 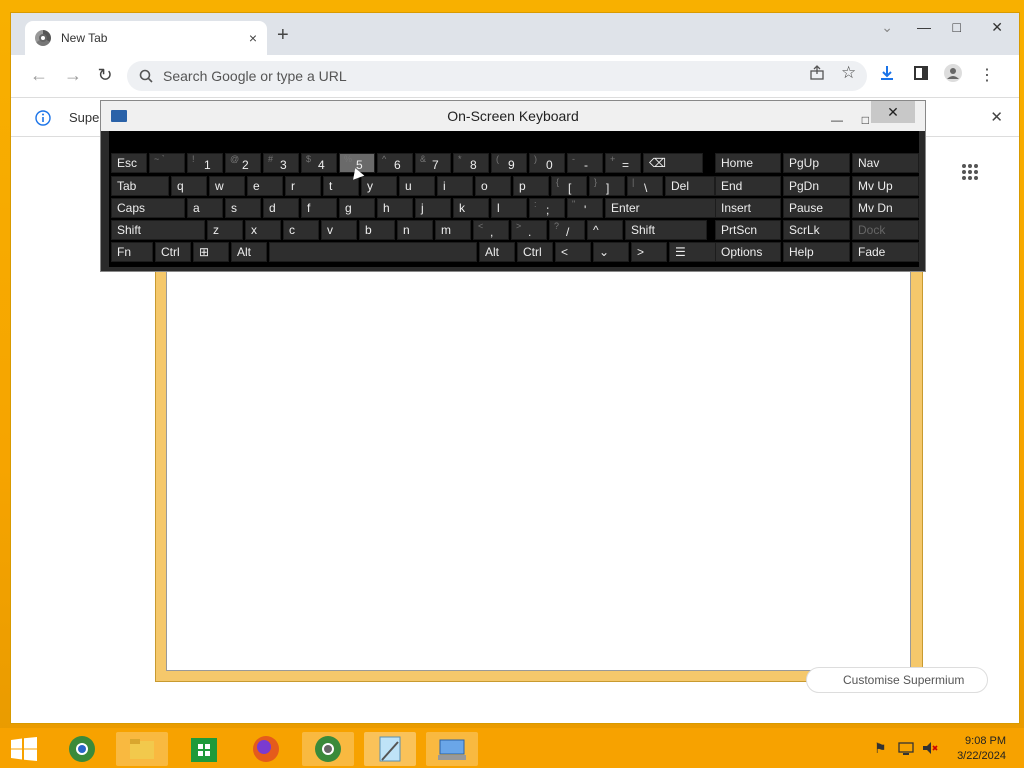 What do you see at coordinates (535, 252) in the screenshot?
I see `key-4-6: Ctrl` at bounding box center [535, 252].